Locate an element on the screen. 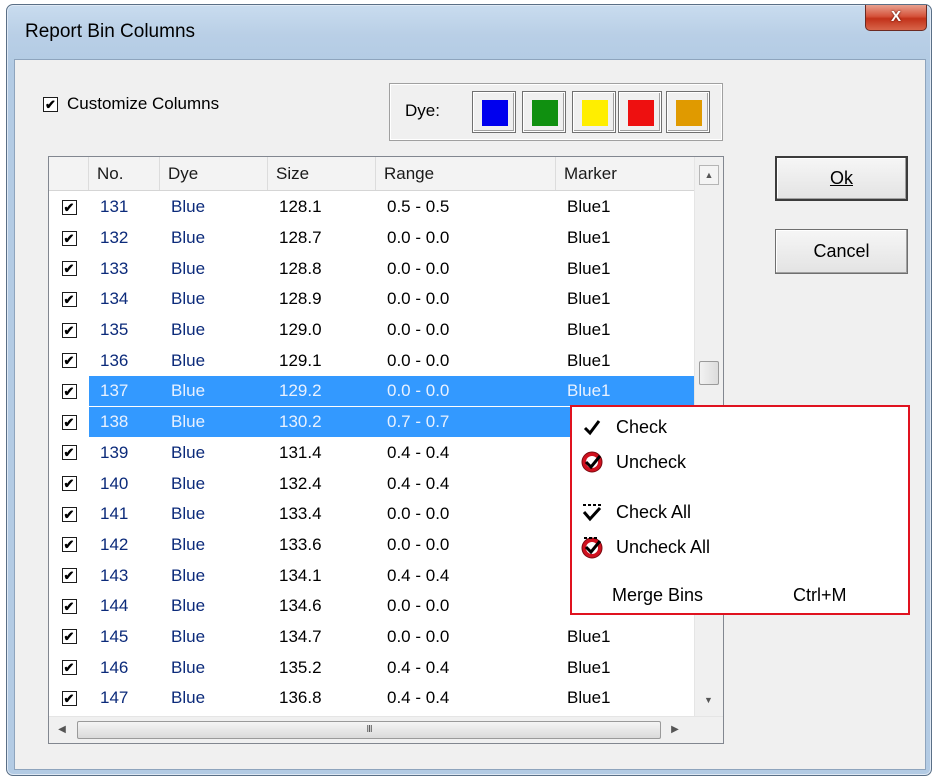 The width and height of the screenshot is (935, 780). customize-columns-label: Customize Columns is located at coordinates (143, 103).